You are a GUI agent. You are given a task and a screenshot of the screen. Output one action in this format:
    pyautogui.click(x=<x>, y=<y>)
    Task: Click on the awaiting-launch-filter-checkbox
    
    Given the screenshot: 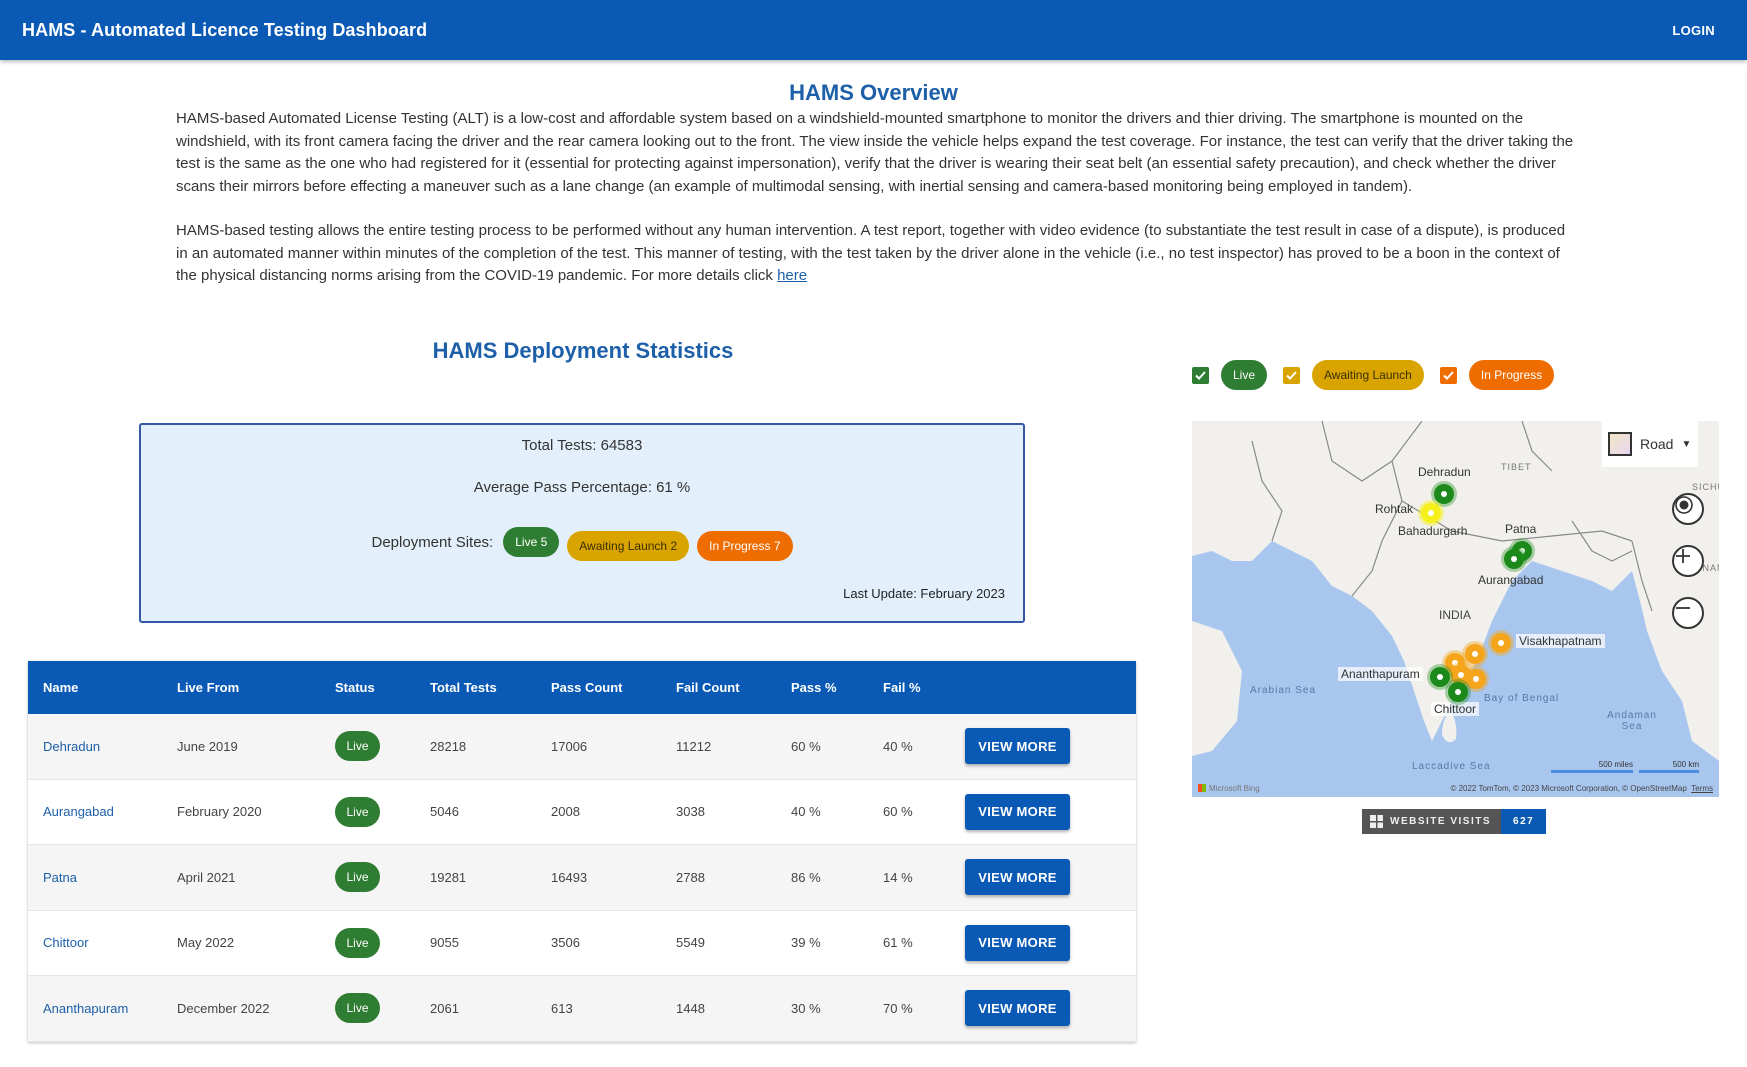 What is the action you would take?
    pyautogui.click(x=1292, y=375)
    